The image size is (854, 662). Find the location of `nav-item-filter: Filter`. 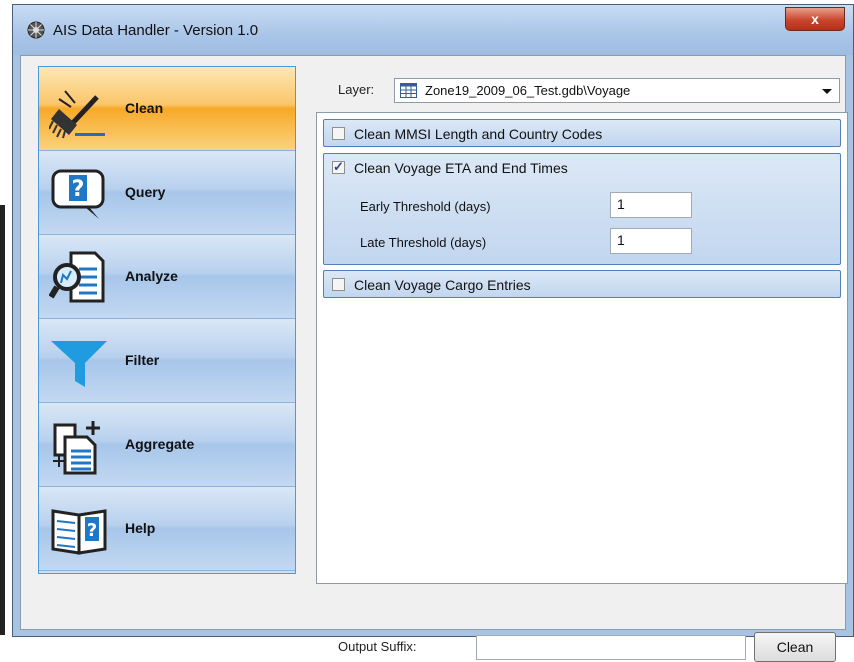

nav-item-filter: Filter is located at coordinates (167, 361).